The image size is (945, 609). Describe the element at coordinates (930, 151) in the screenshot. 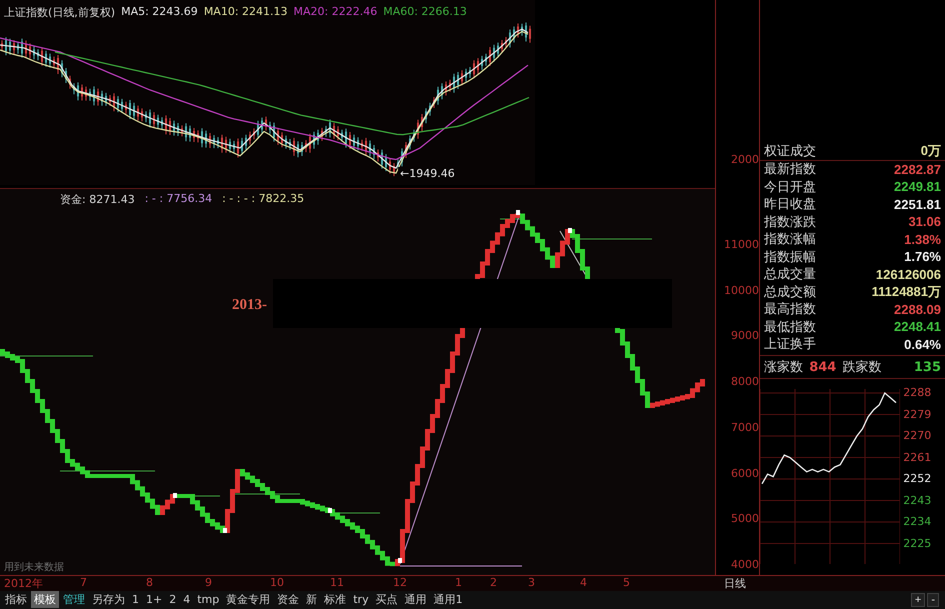

I see `quote-value: 0万` at that location.